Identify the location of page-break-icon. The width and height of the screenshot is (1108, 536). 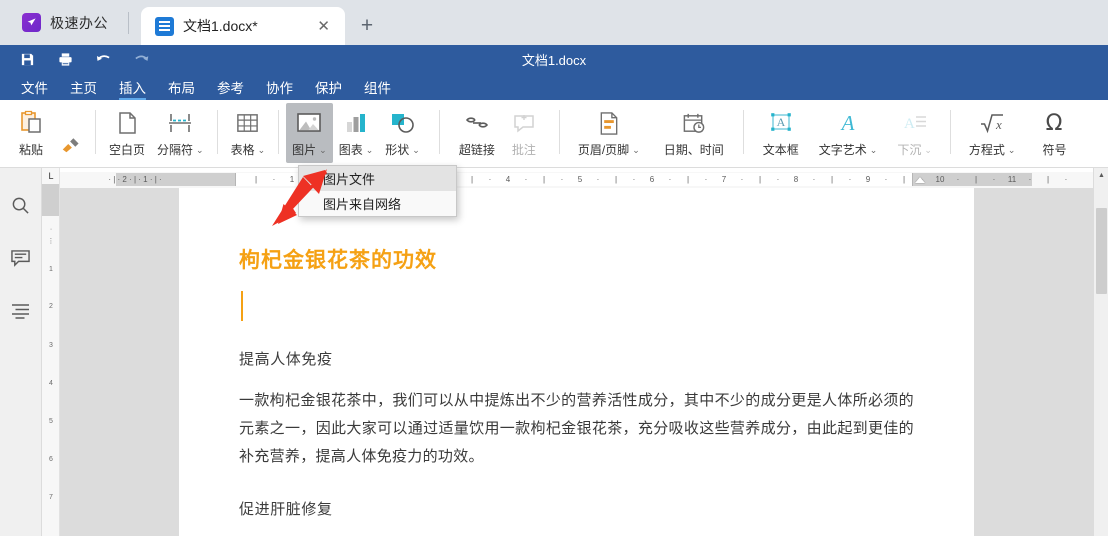
(180, 123).